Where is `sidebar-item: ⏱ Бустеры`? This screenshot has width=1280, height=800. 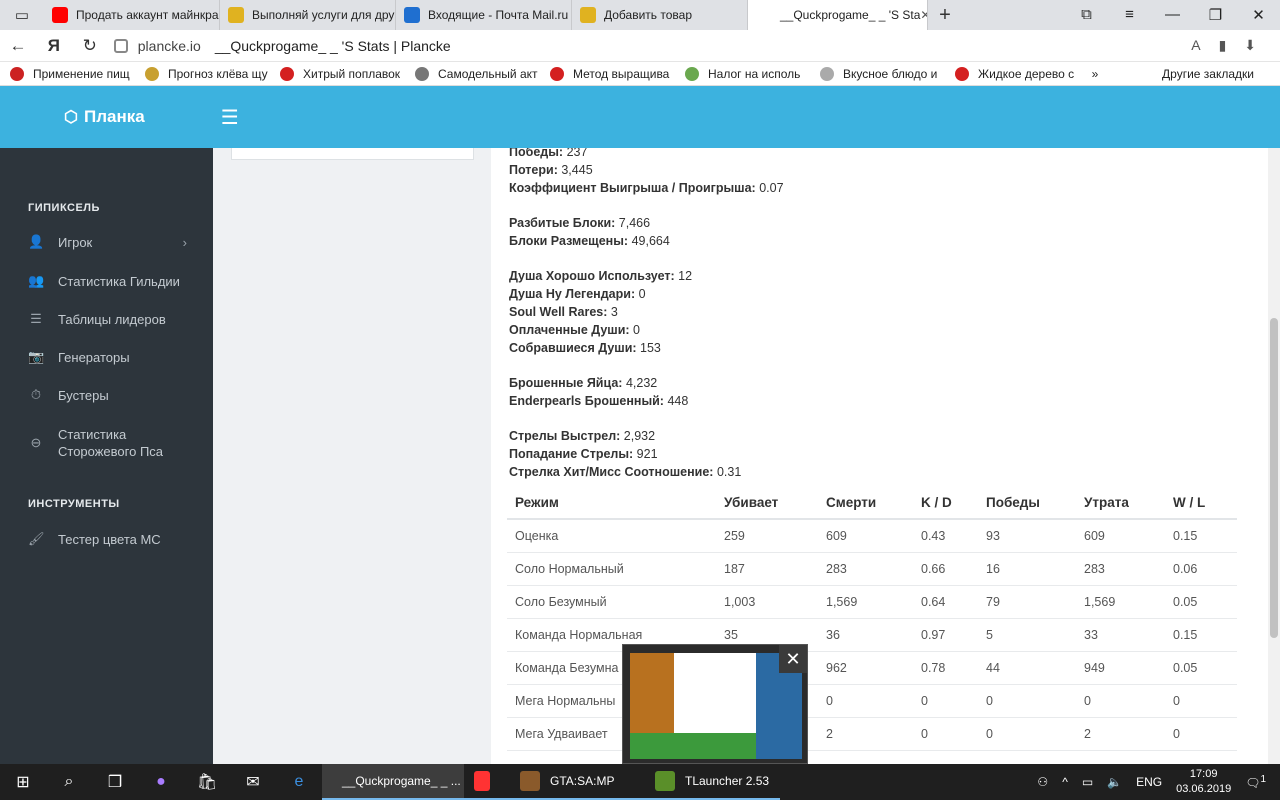 sidebar-item: ⏱ Бустеры is located at coordinates (106, 395).